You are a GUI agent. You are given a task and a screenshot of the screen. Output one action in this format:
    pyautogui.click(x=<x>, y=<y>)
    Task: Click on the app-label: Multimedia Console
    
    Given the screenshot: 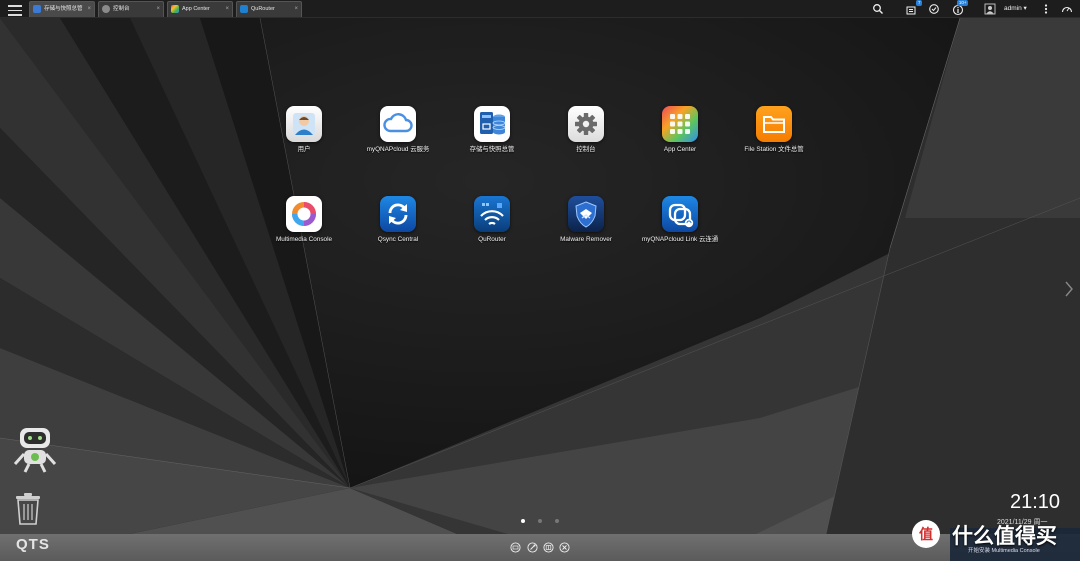 What is the action you would take?
    pyautogui.click(x=304, y=239)
    